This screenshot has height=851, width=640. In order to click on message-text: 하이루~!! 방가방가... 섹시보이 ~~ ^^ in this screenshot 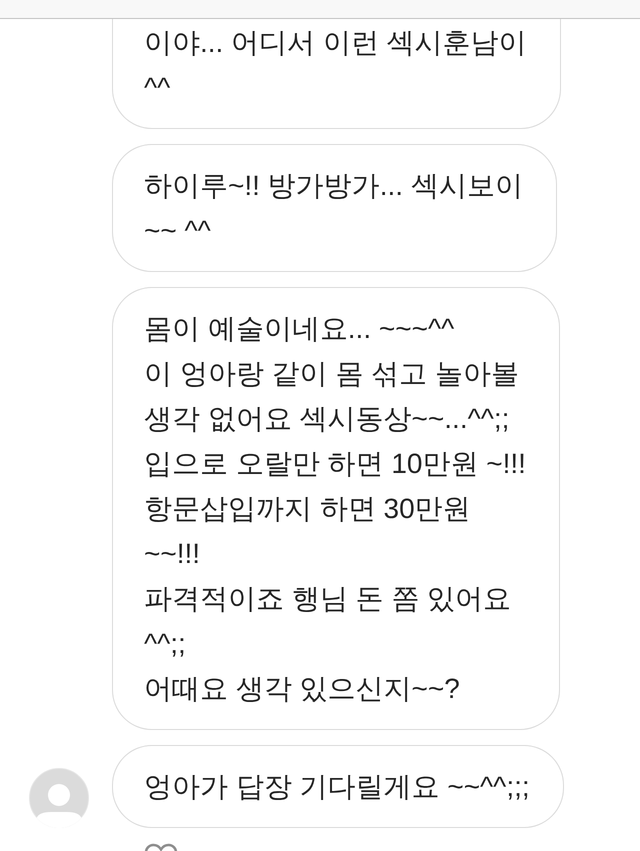, I will do `click(333, 208)`.